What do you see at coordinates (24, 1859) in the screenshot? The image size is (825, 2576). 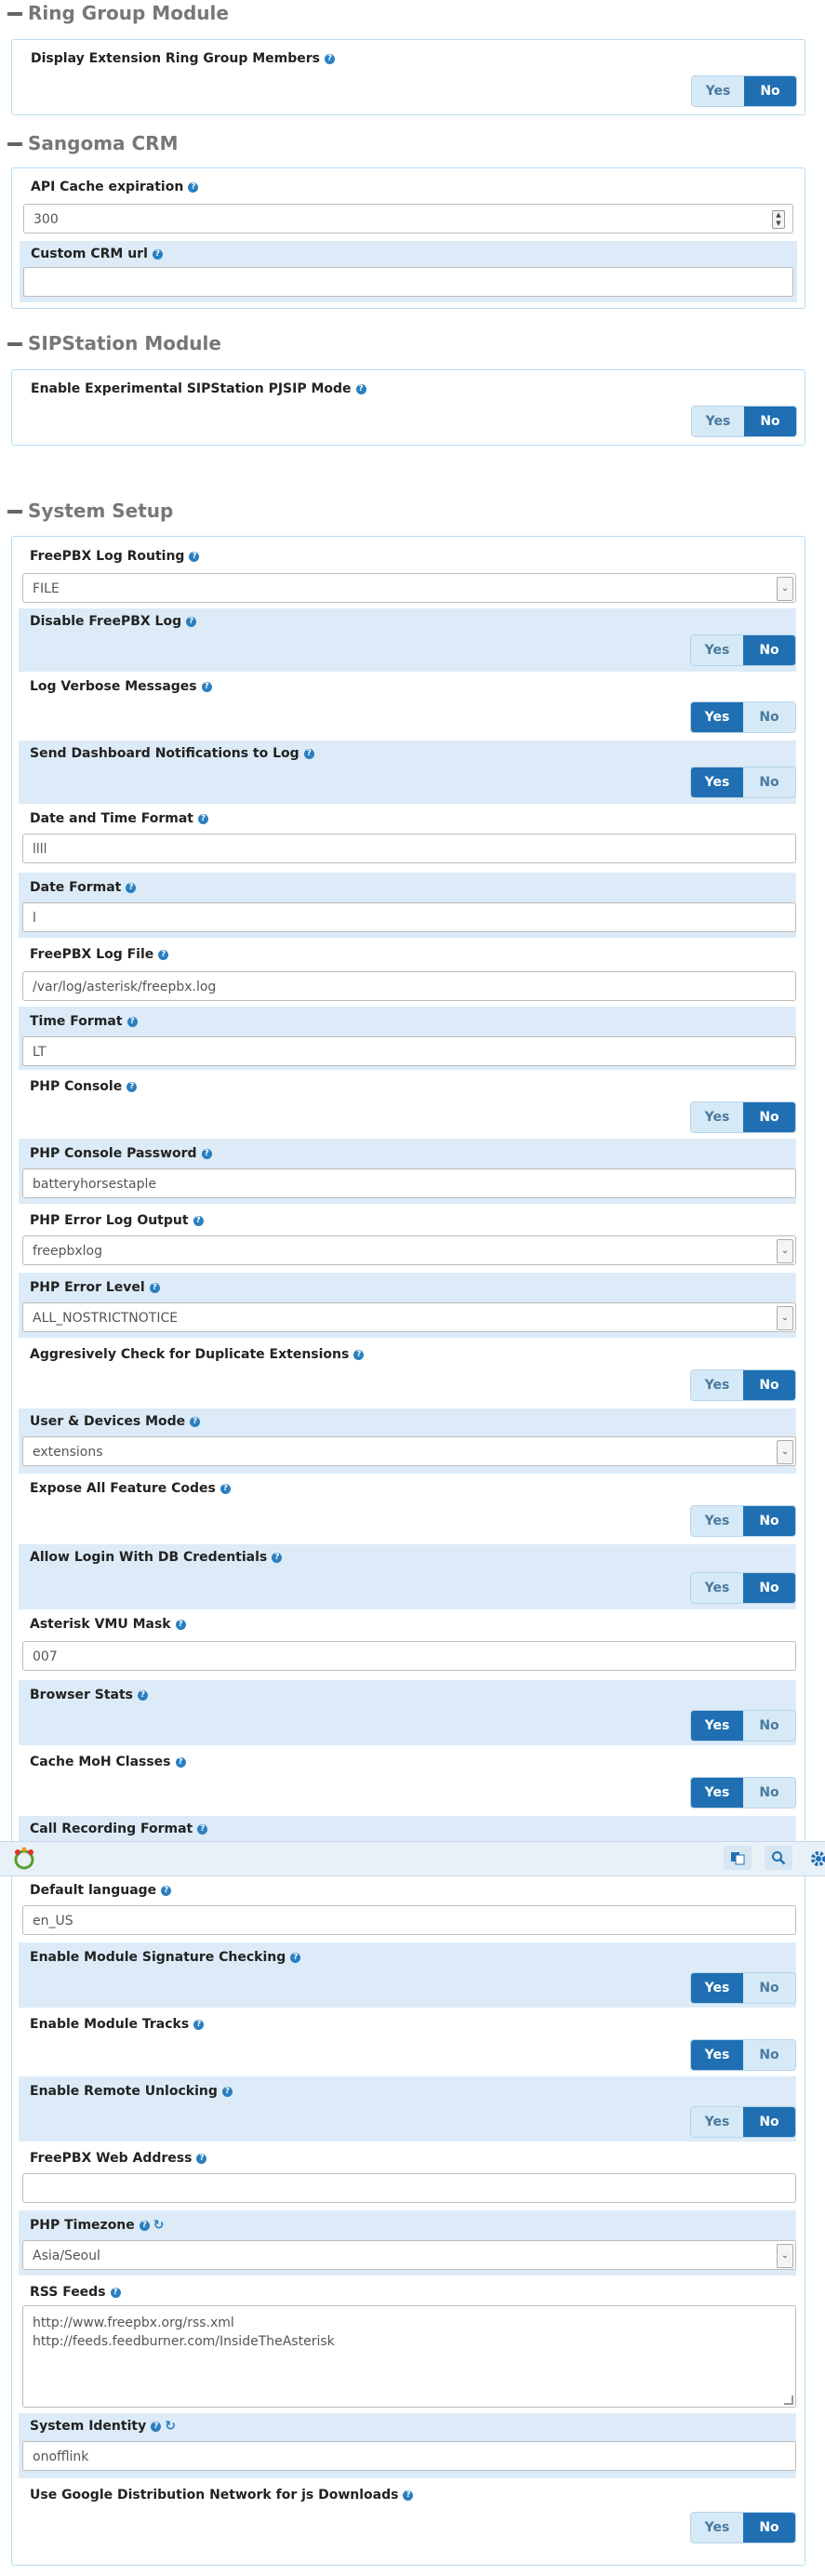 I see `freepbx-logo-icon` at bounding box center [24, 1859].